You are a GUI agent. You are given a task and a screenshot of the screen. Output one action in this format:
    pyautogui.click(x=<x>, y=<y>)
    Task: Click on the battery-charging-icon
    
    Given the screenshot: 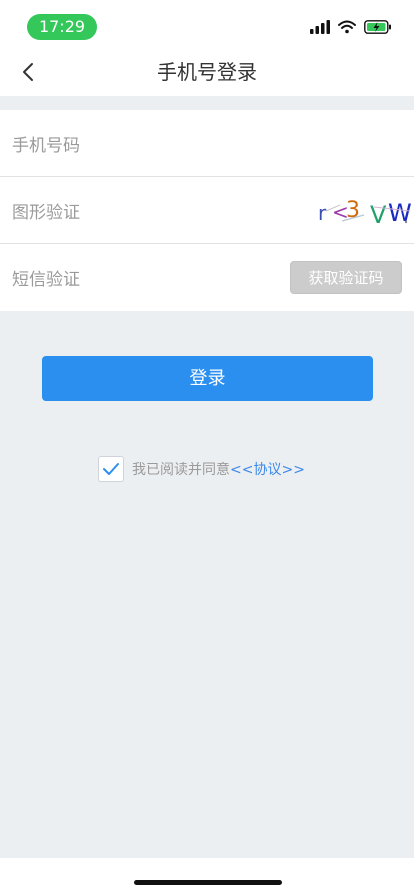 What is the action you would take?
    pyautogui.click(x=378, y=28)
    